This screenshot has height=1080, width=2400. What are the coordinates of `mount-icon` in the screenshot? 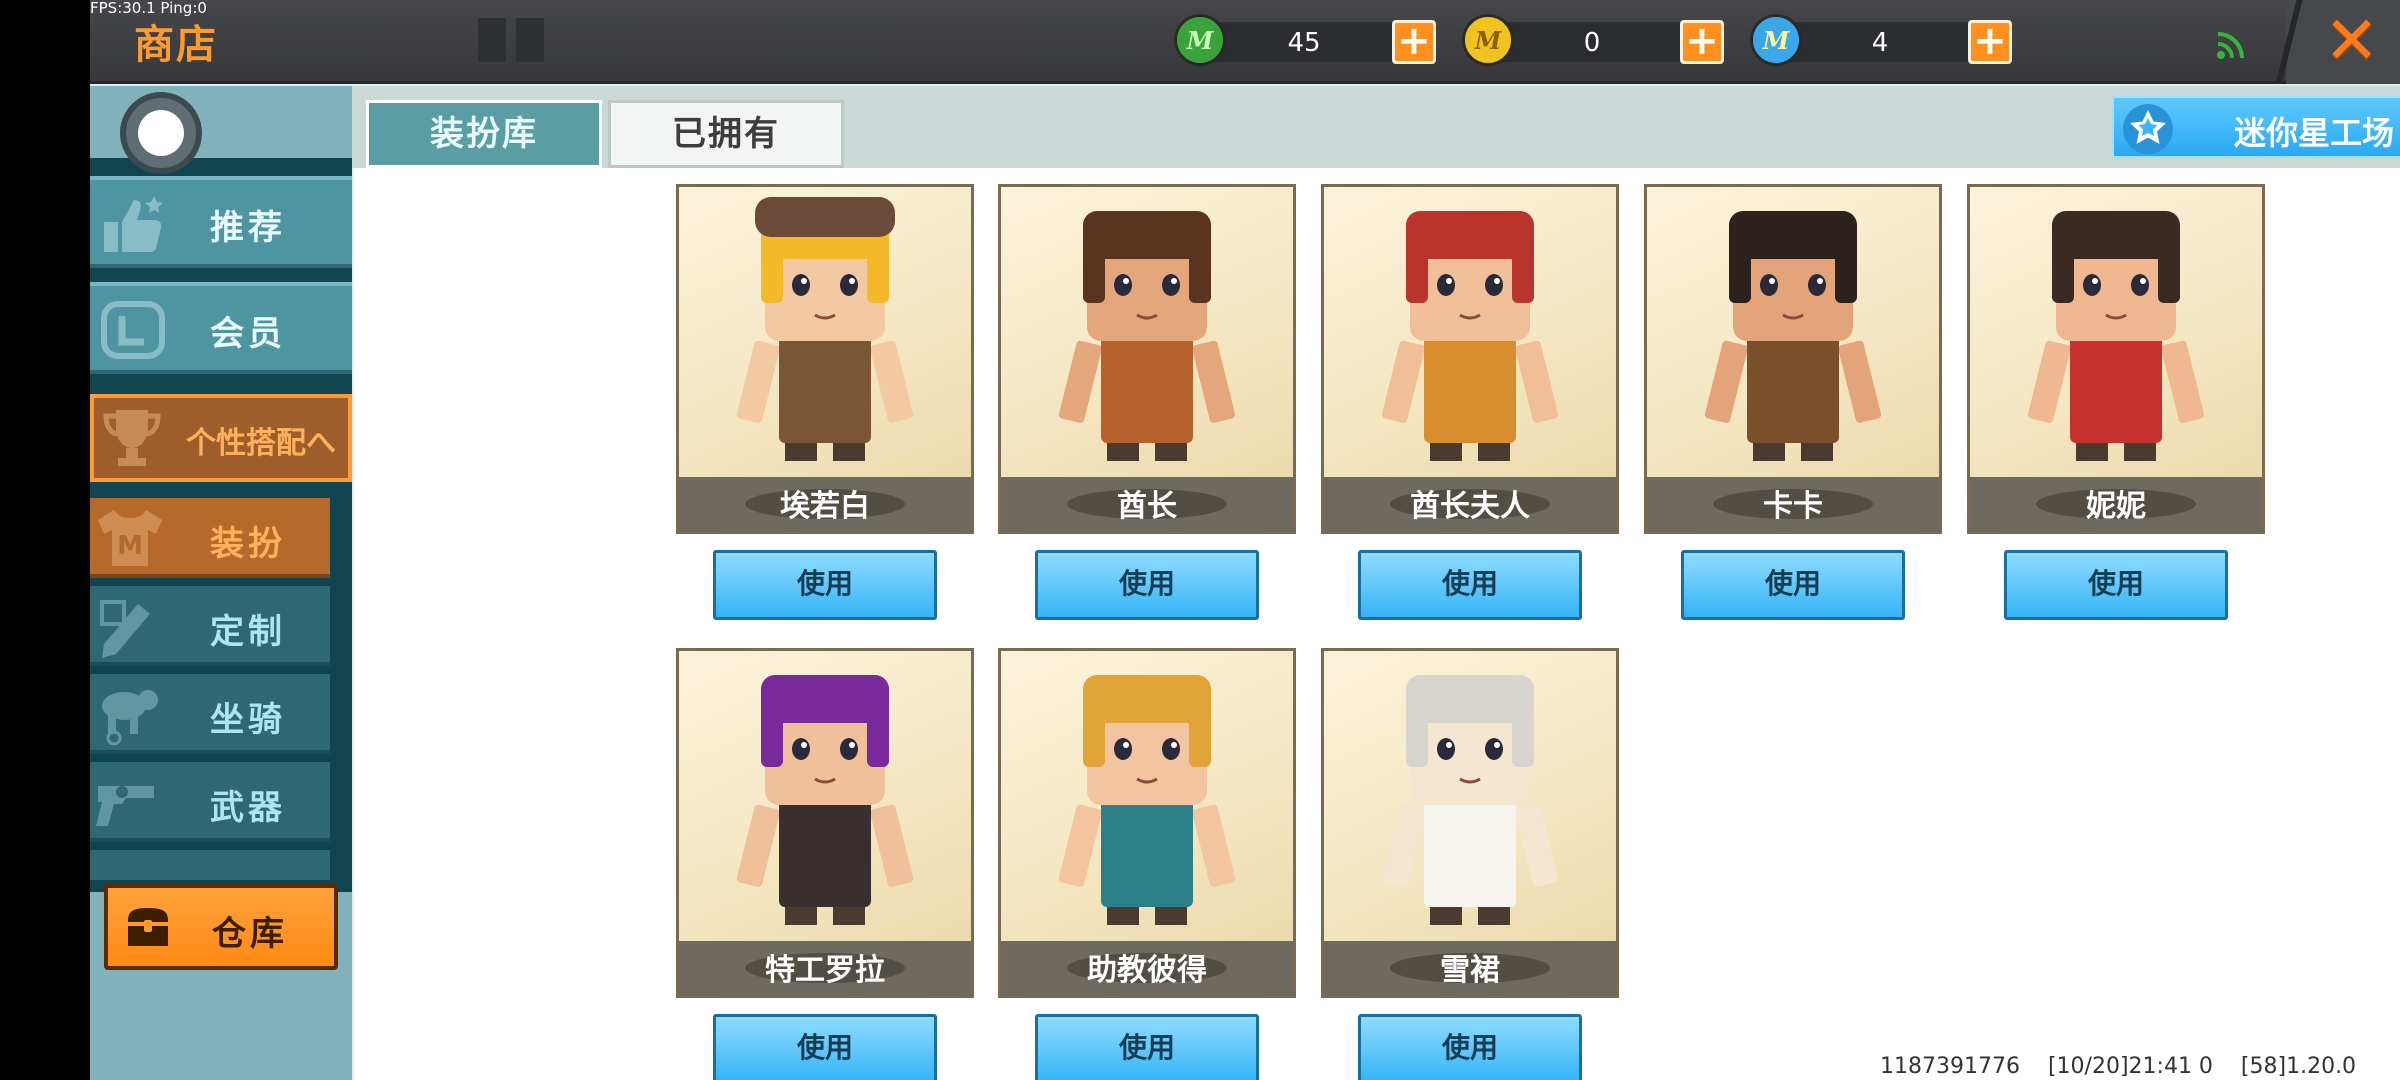 It's located at (130, 718).